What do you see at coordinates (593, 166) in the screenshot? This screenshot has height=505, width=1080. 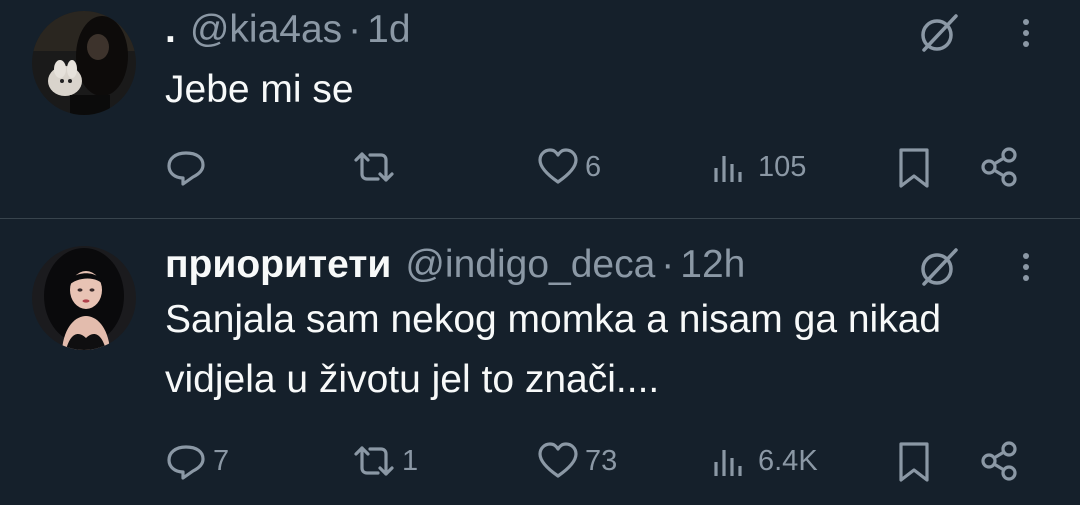 I see `like-count: 6` at bounding box center [593, 166].